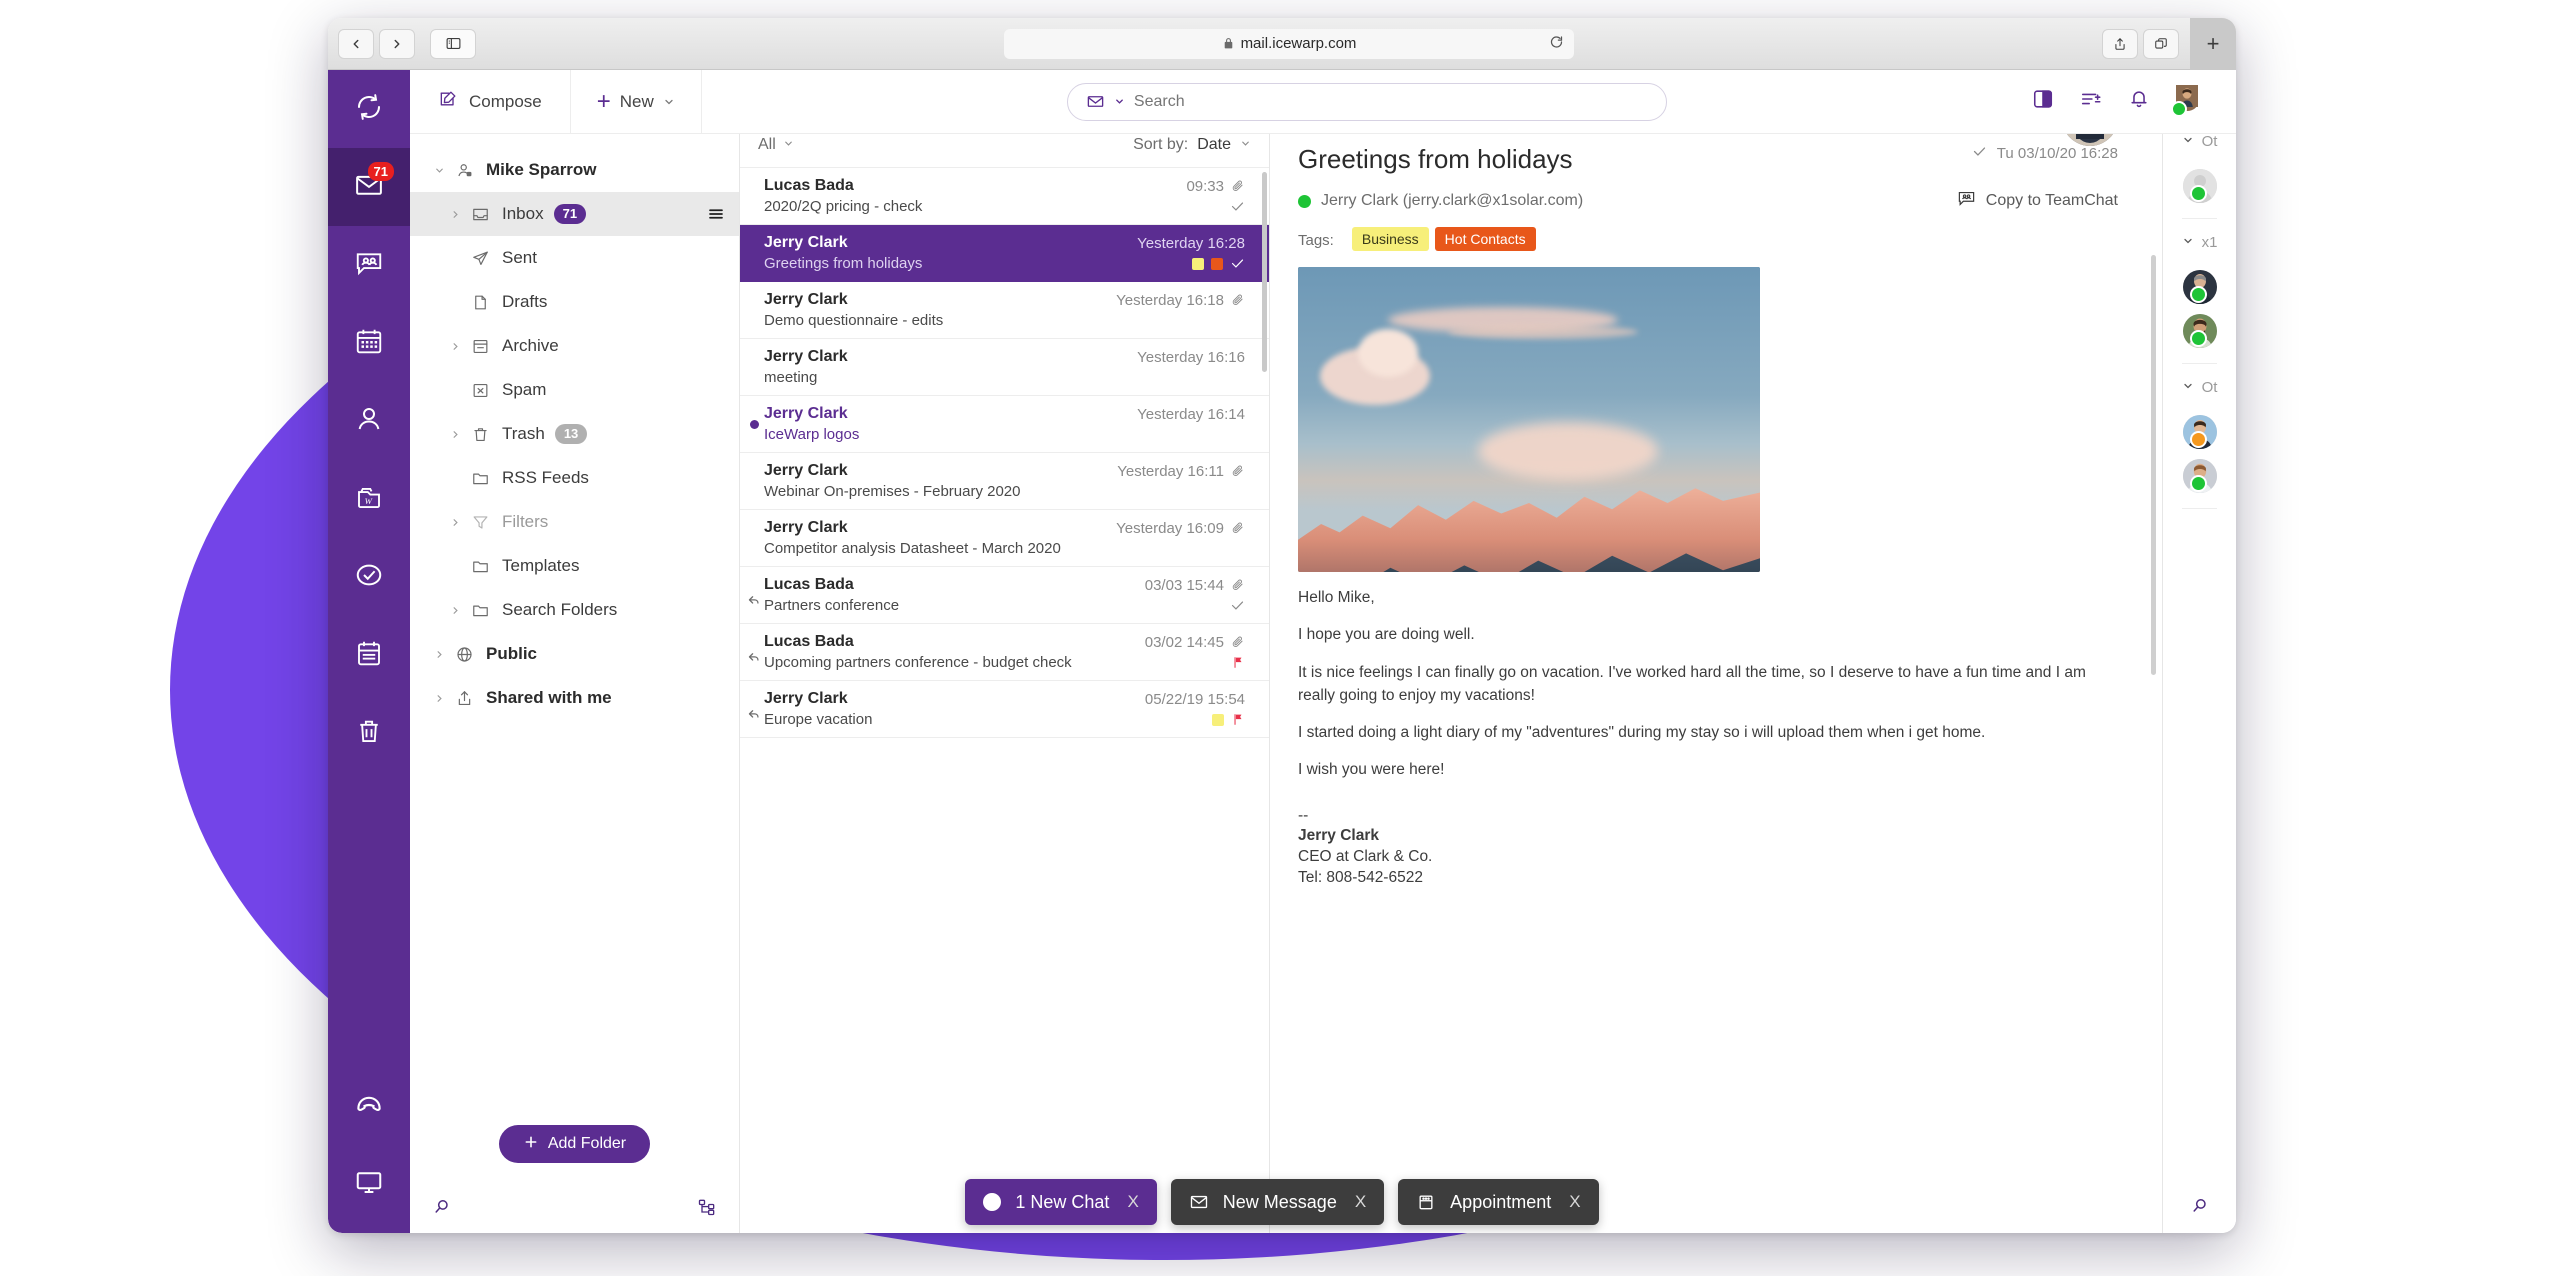 This screenshot has height=1276, width=2560. Describe the element at coordinates (1004, 196) in the screenshot. I see `message-list-item: Lucas Bada 09:33 2020/2Q pricing - check` at that location.